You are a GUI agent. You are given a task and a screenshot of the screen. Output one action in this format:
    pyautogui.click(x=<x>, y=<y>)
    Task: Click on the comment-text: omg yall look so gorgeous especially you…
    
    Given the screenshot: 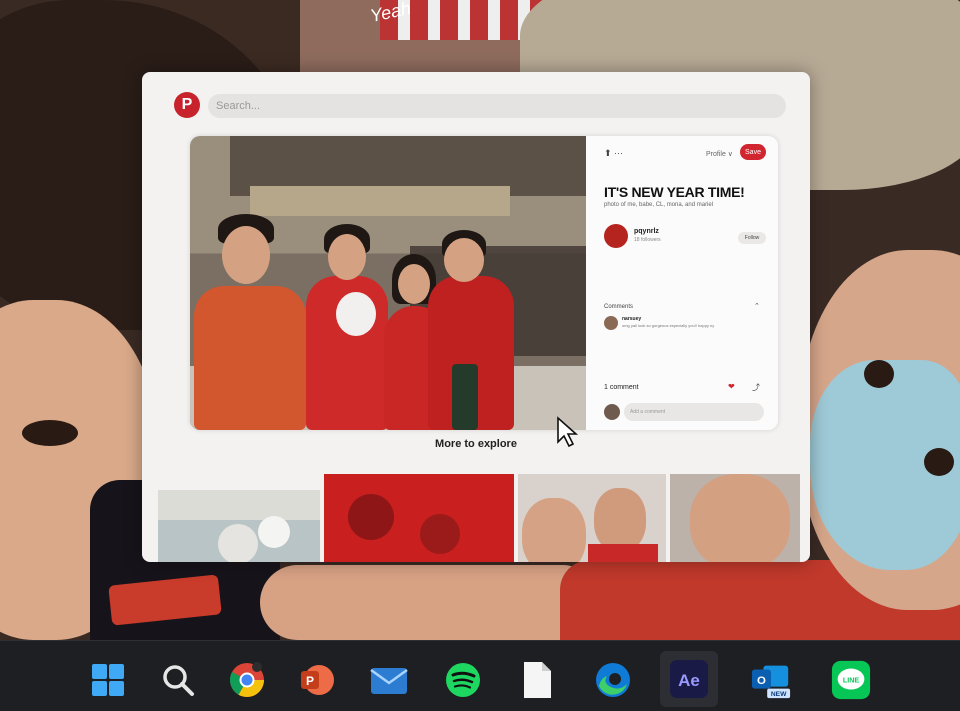 What is the action you would take?
    pyautogui.click(x=668, y=325)
    